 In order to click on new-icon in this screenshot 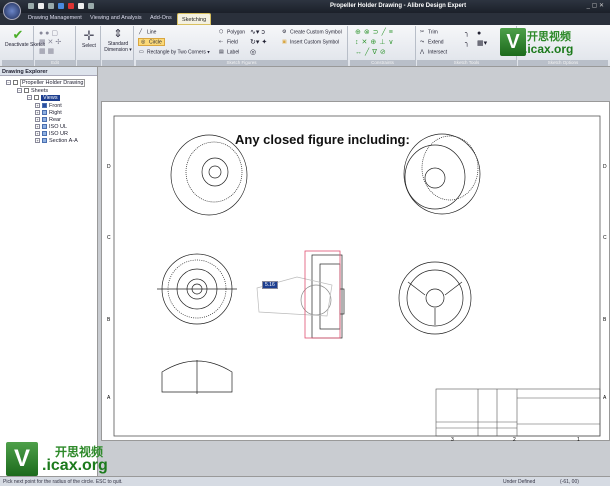, I will do `click(41, 6)`.